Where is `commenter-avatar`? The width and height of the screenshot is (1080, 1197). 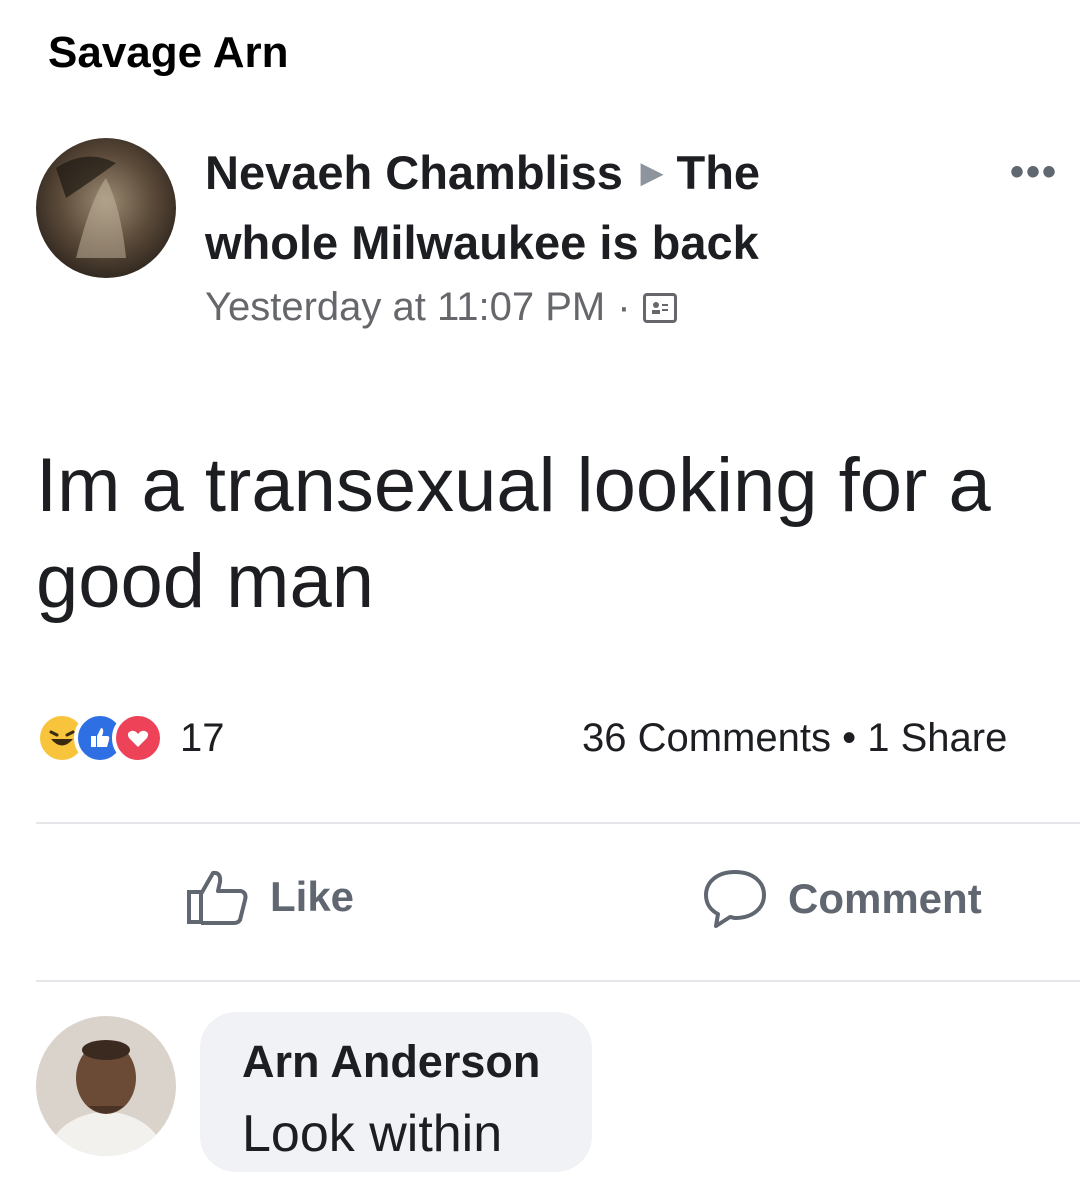
commenter-avatar is located at coordinates (106, 1086).